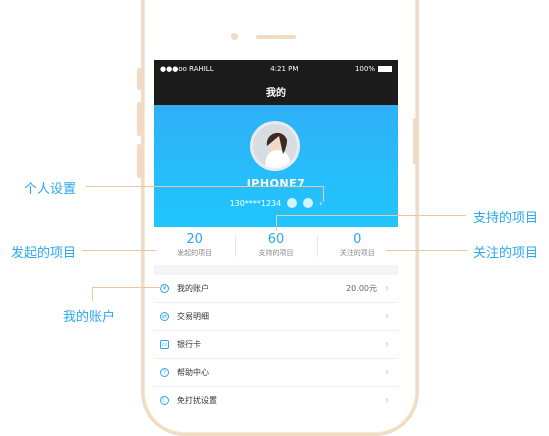  Describe the element at coordinates (427, 250) in the screenshot. I see `guide-line-followed` at that location.